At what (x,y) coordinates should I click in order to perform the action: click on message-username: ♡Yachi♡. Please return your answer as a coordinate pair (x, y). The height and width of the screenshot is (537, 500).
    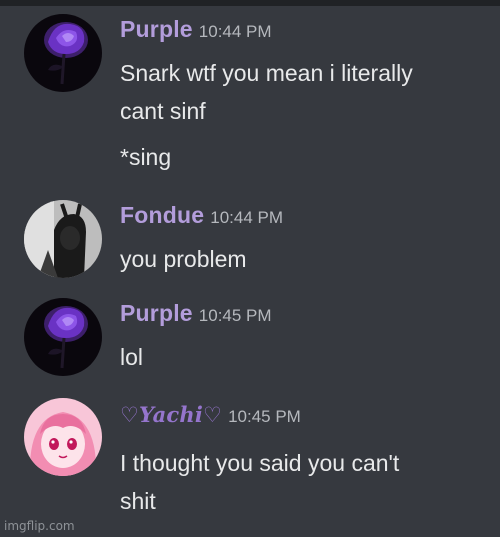
    Looking at the image, I should click on (171, 414).